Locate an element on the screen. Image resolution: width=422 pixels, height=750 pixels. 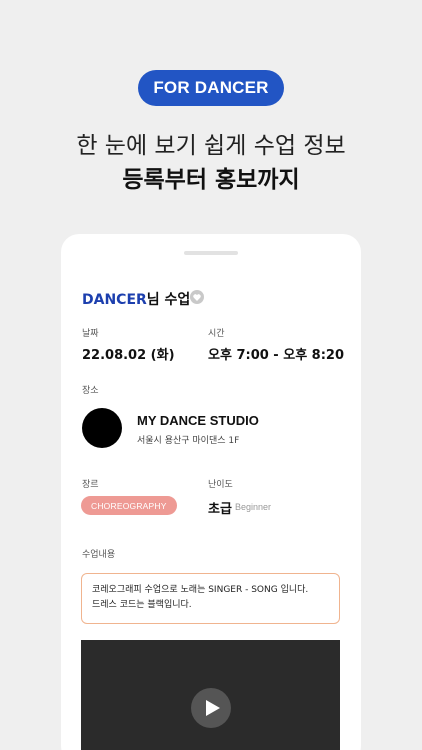
drag-handle is located at coordinates (211, 253).